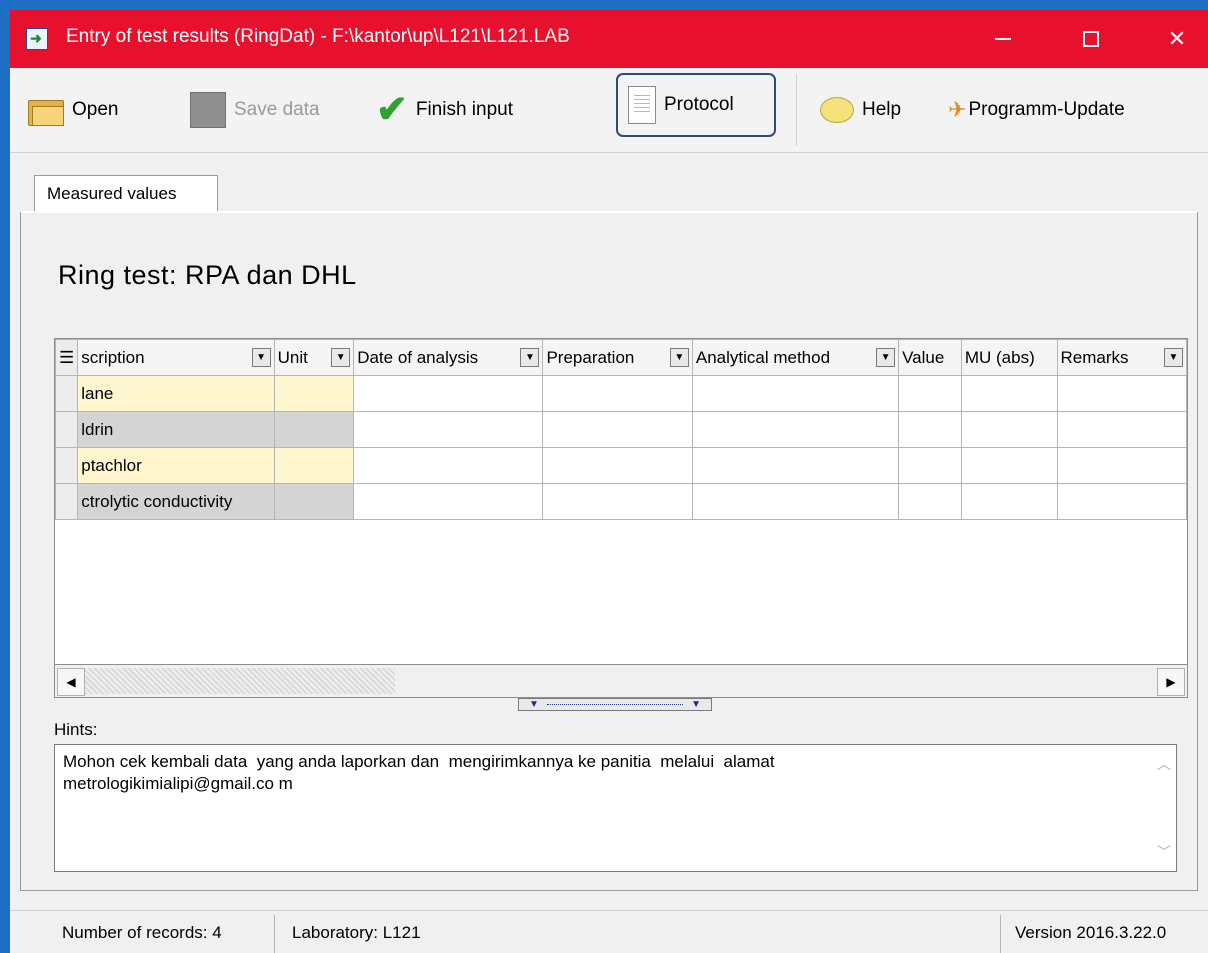 The height and width of the screenshot is (953, 1208). Describe the element at coordinates (796, 110) in the screenshot. I see `toolbar-separator` at that location.